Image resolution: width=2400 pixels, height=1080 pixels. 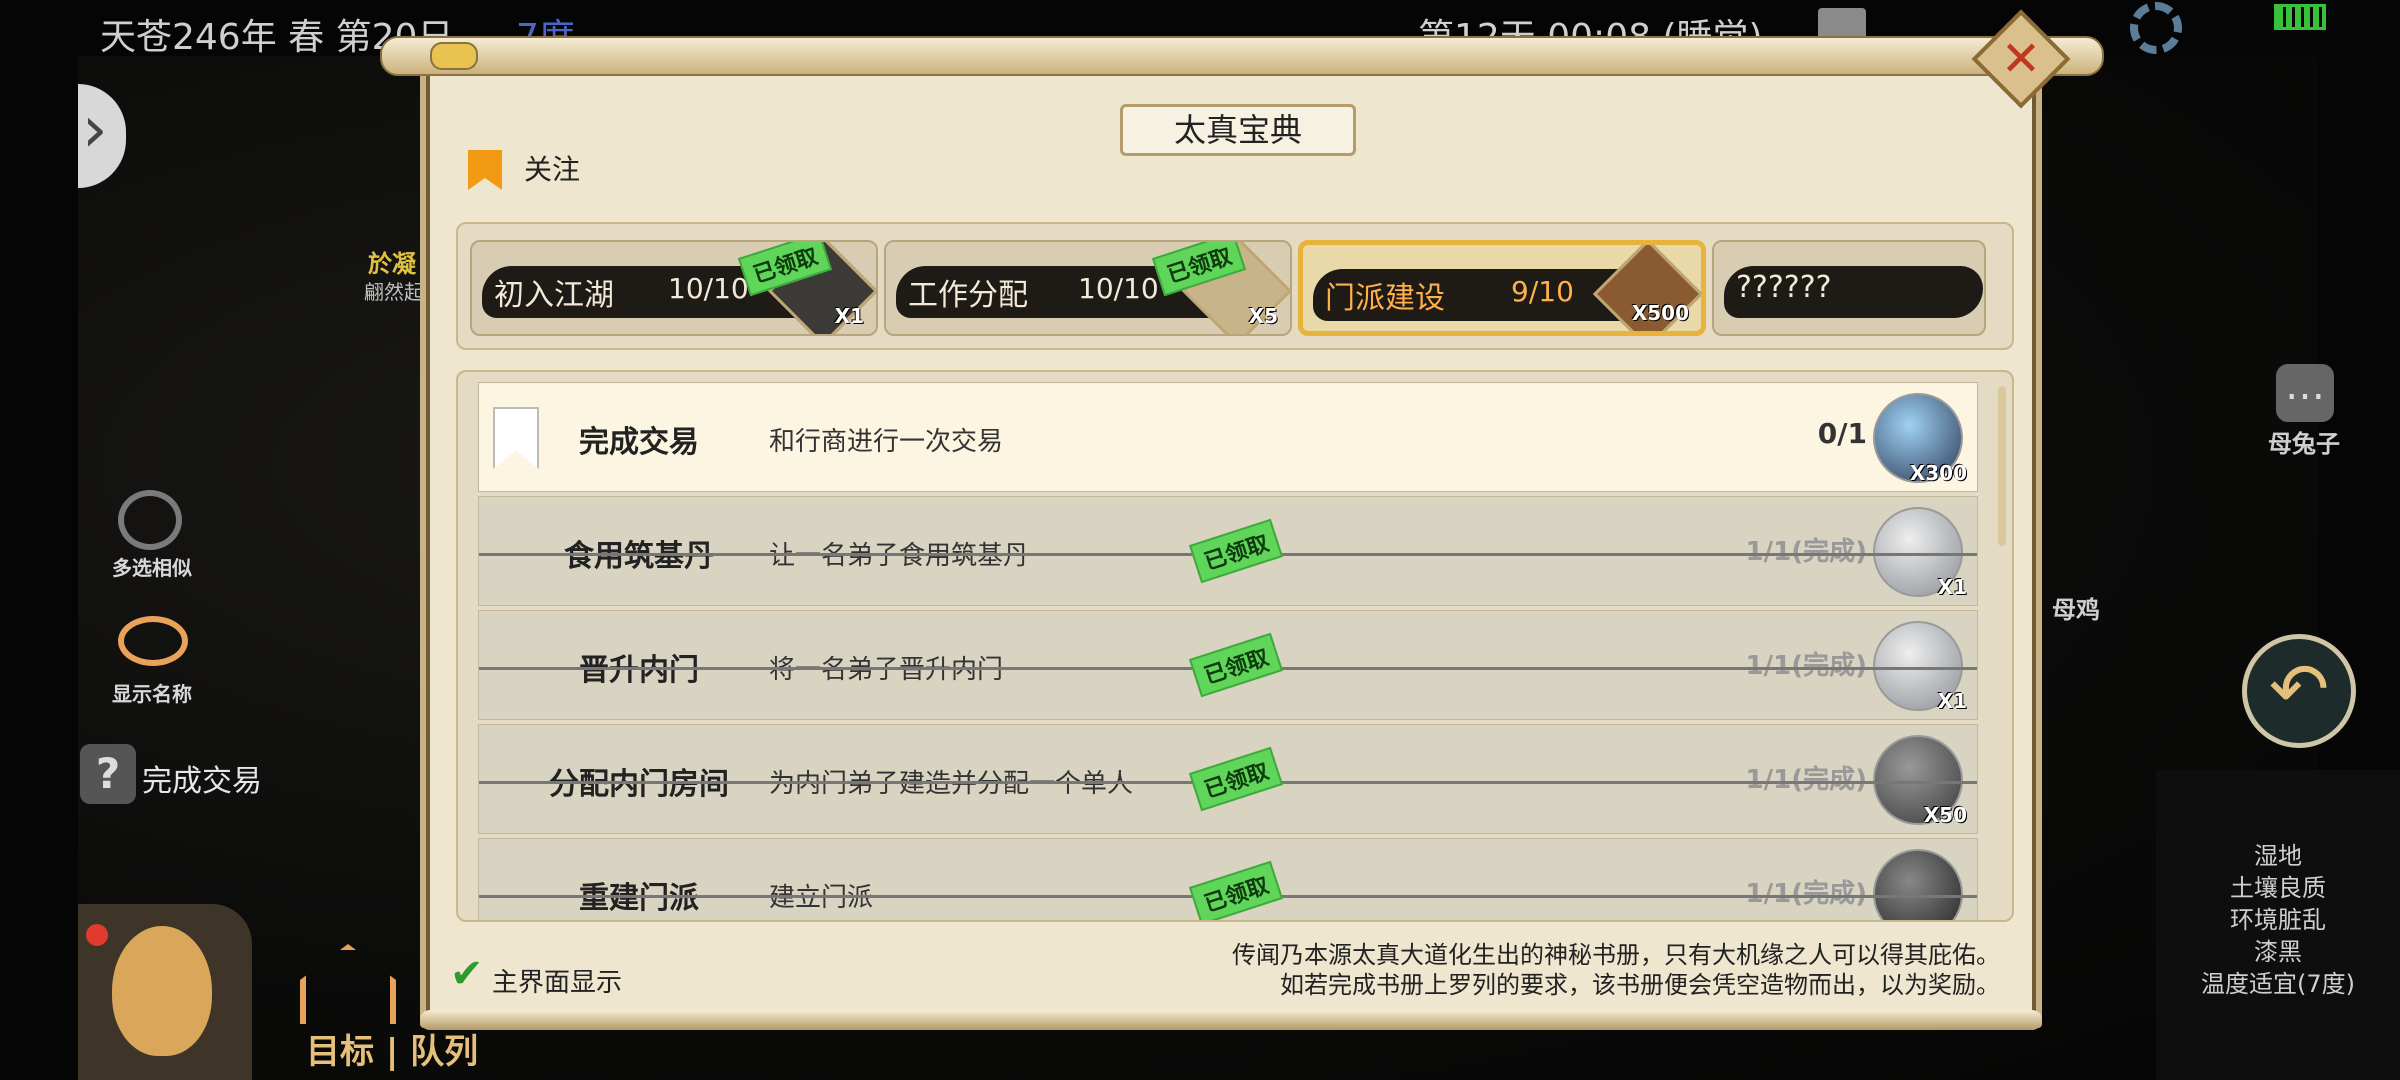 What do you see at coordinates (1238, 130) in the screenshot?
I see `panel-title: 太真宝典` at bounding box center [1238, 130].